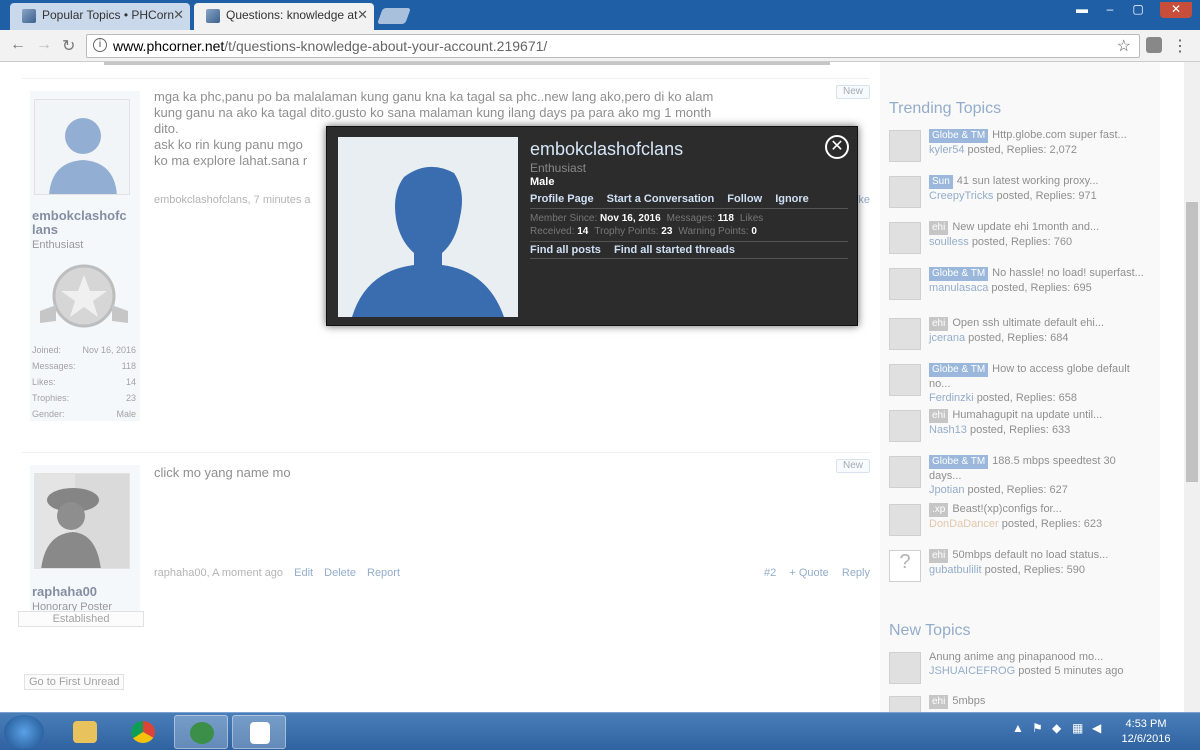  I want to click on ignore-link: Ignore, so click(792, 199).